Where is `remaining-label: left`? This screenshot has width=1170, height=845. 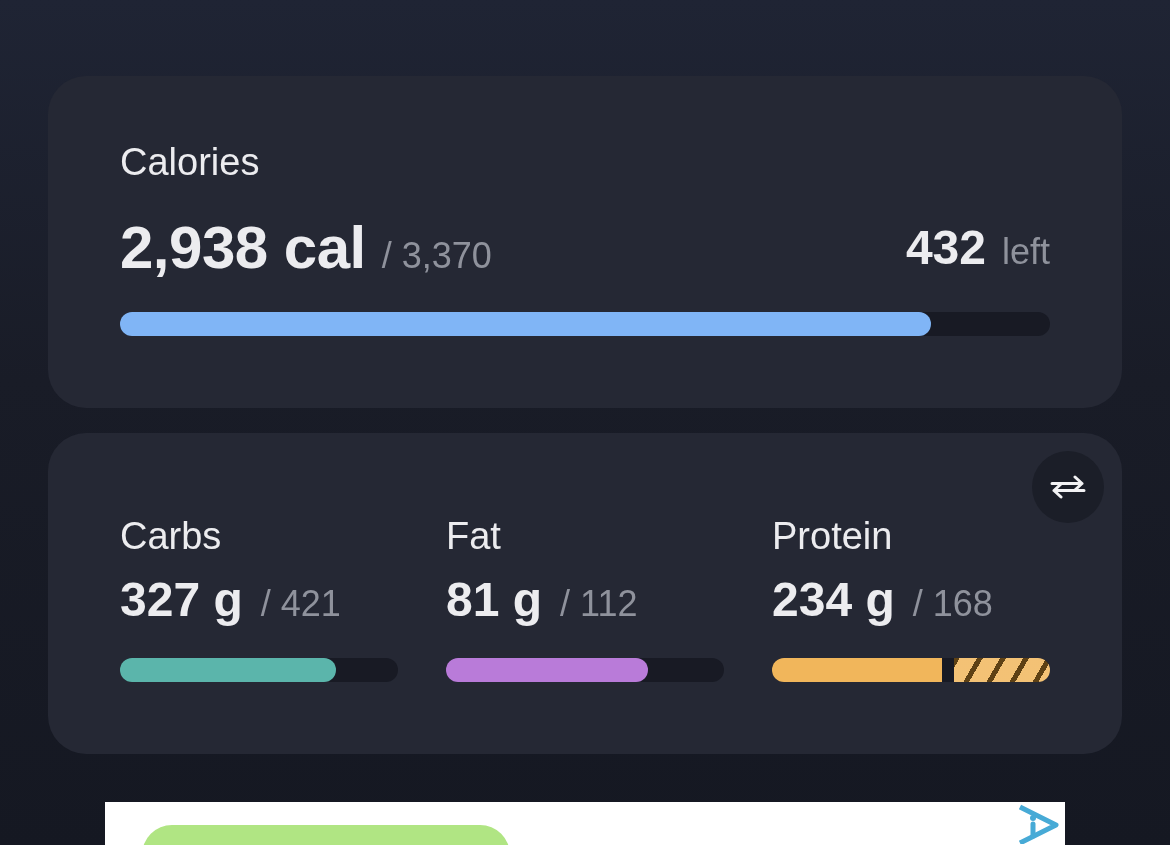 remaining-label: left is located at coordinates (1025, 252).